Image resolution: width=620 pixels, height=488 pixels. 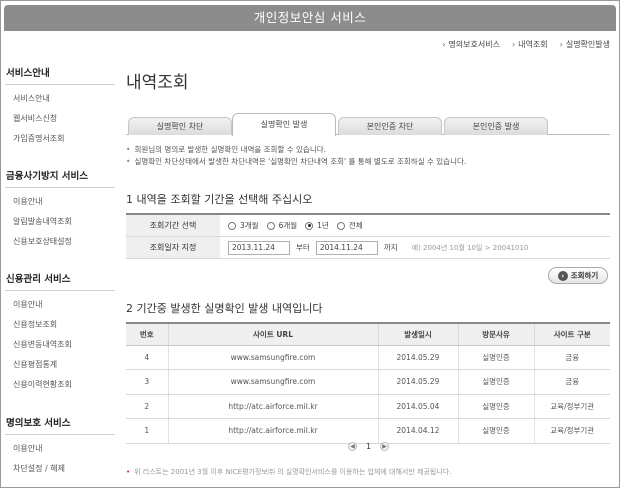 I want to click on period-radio-6m: 6개월, so click(x=282, y=225).